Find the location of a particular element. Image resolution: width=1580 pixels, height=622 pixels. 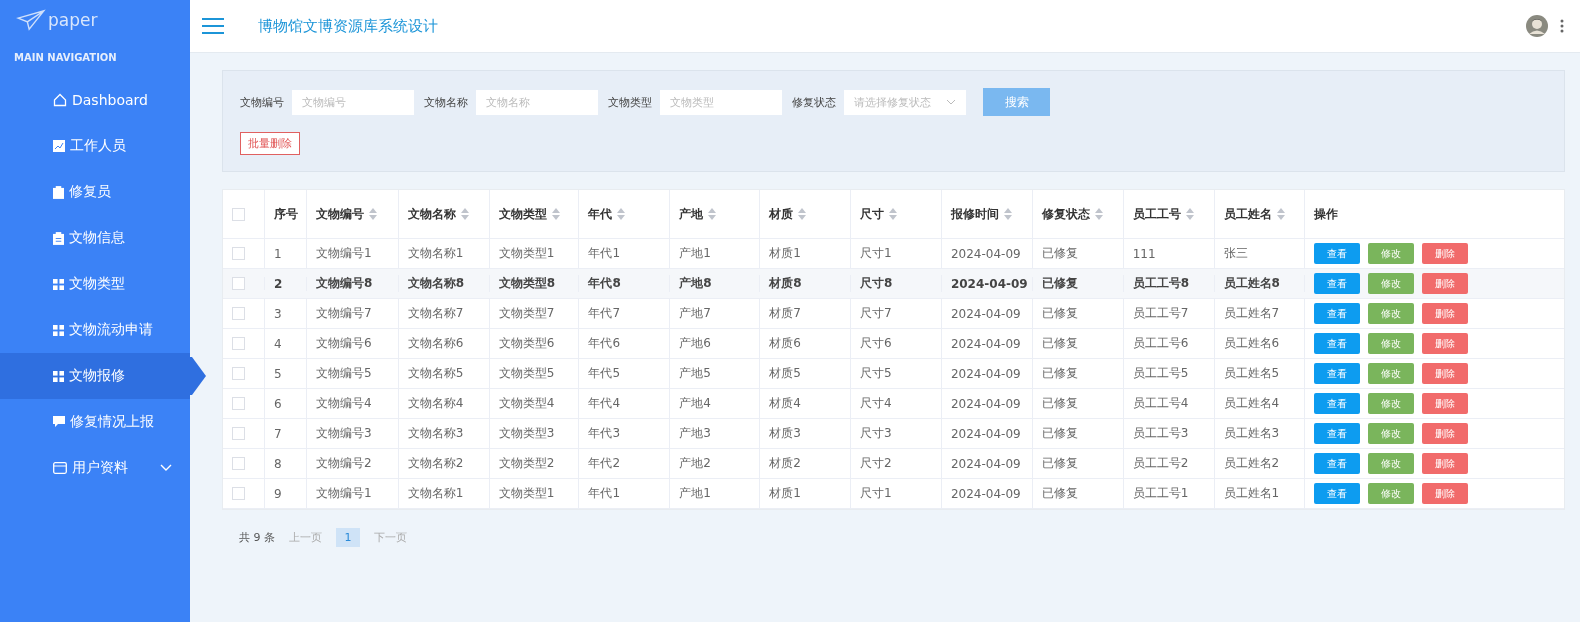

table-cell: 9 is located at coordinates (277, 493).